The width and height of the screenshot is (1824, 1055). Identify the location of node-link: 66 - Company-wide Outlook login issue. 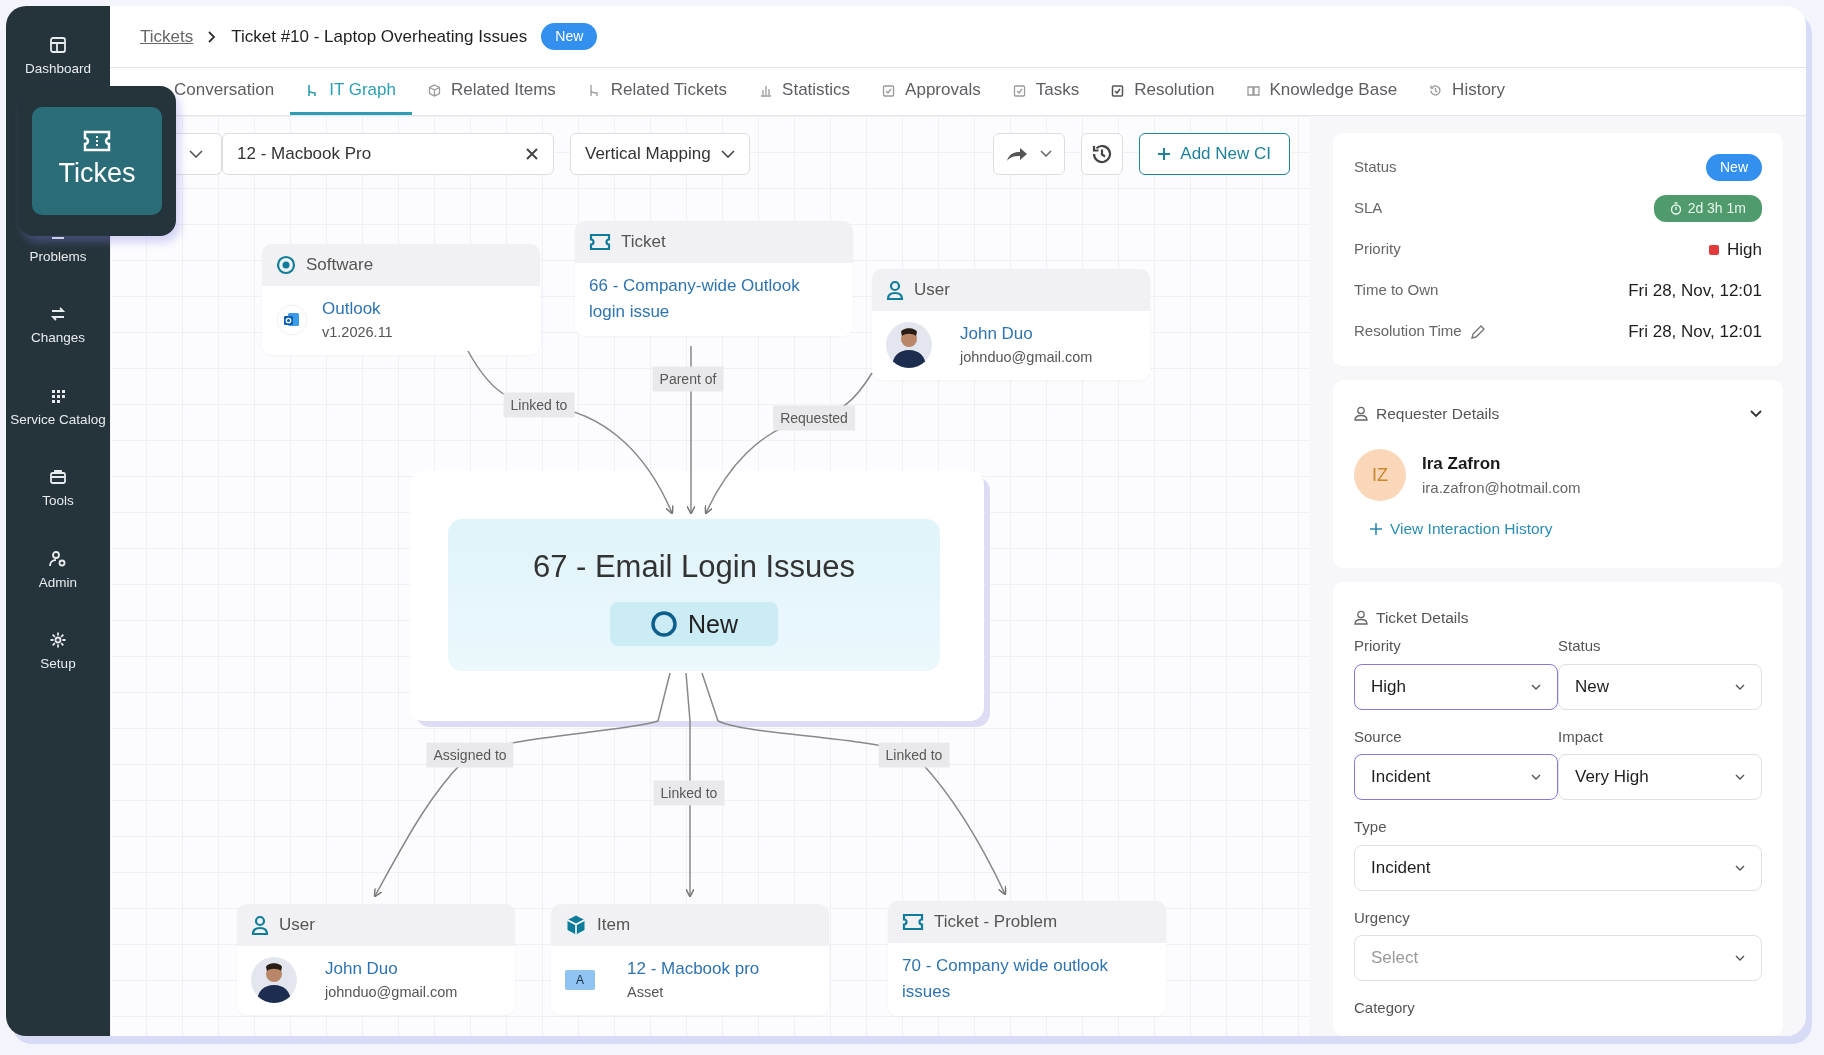
(704, 298).